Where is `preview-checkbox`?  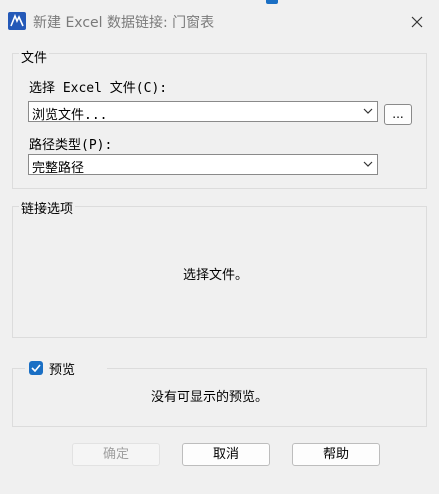 preview-checkbox is located at coordinates (36, 368).